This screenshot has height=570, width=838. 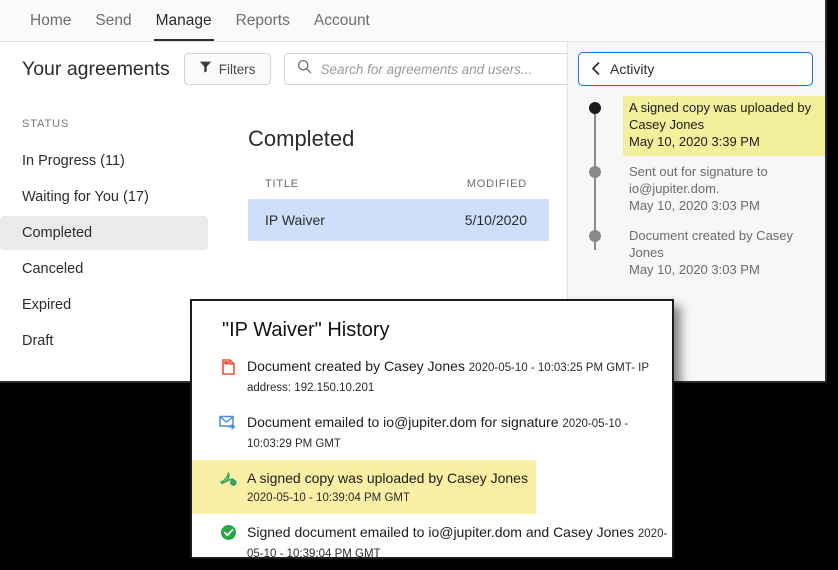 What do you see at coordinates (301, 138) in the screenshot?
I see `content-title: Completed` at bounding box center [301, 138].